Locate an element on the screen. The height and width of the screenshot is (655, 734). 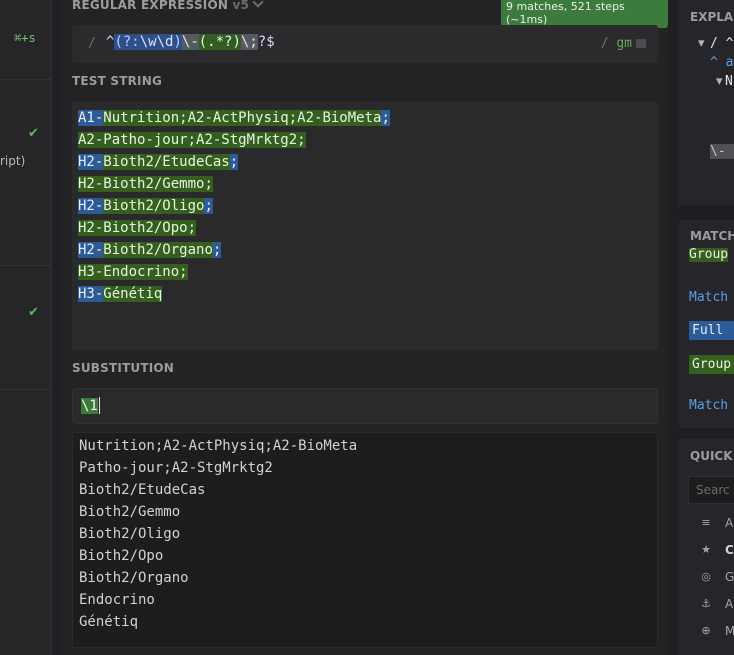
regex-input: / ^(?:\w\d)\-(.*?)\;?$ / gm is located at coordinates (365, 44).